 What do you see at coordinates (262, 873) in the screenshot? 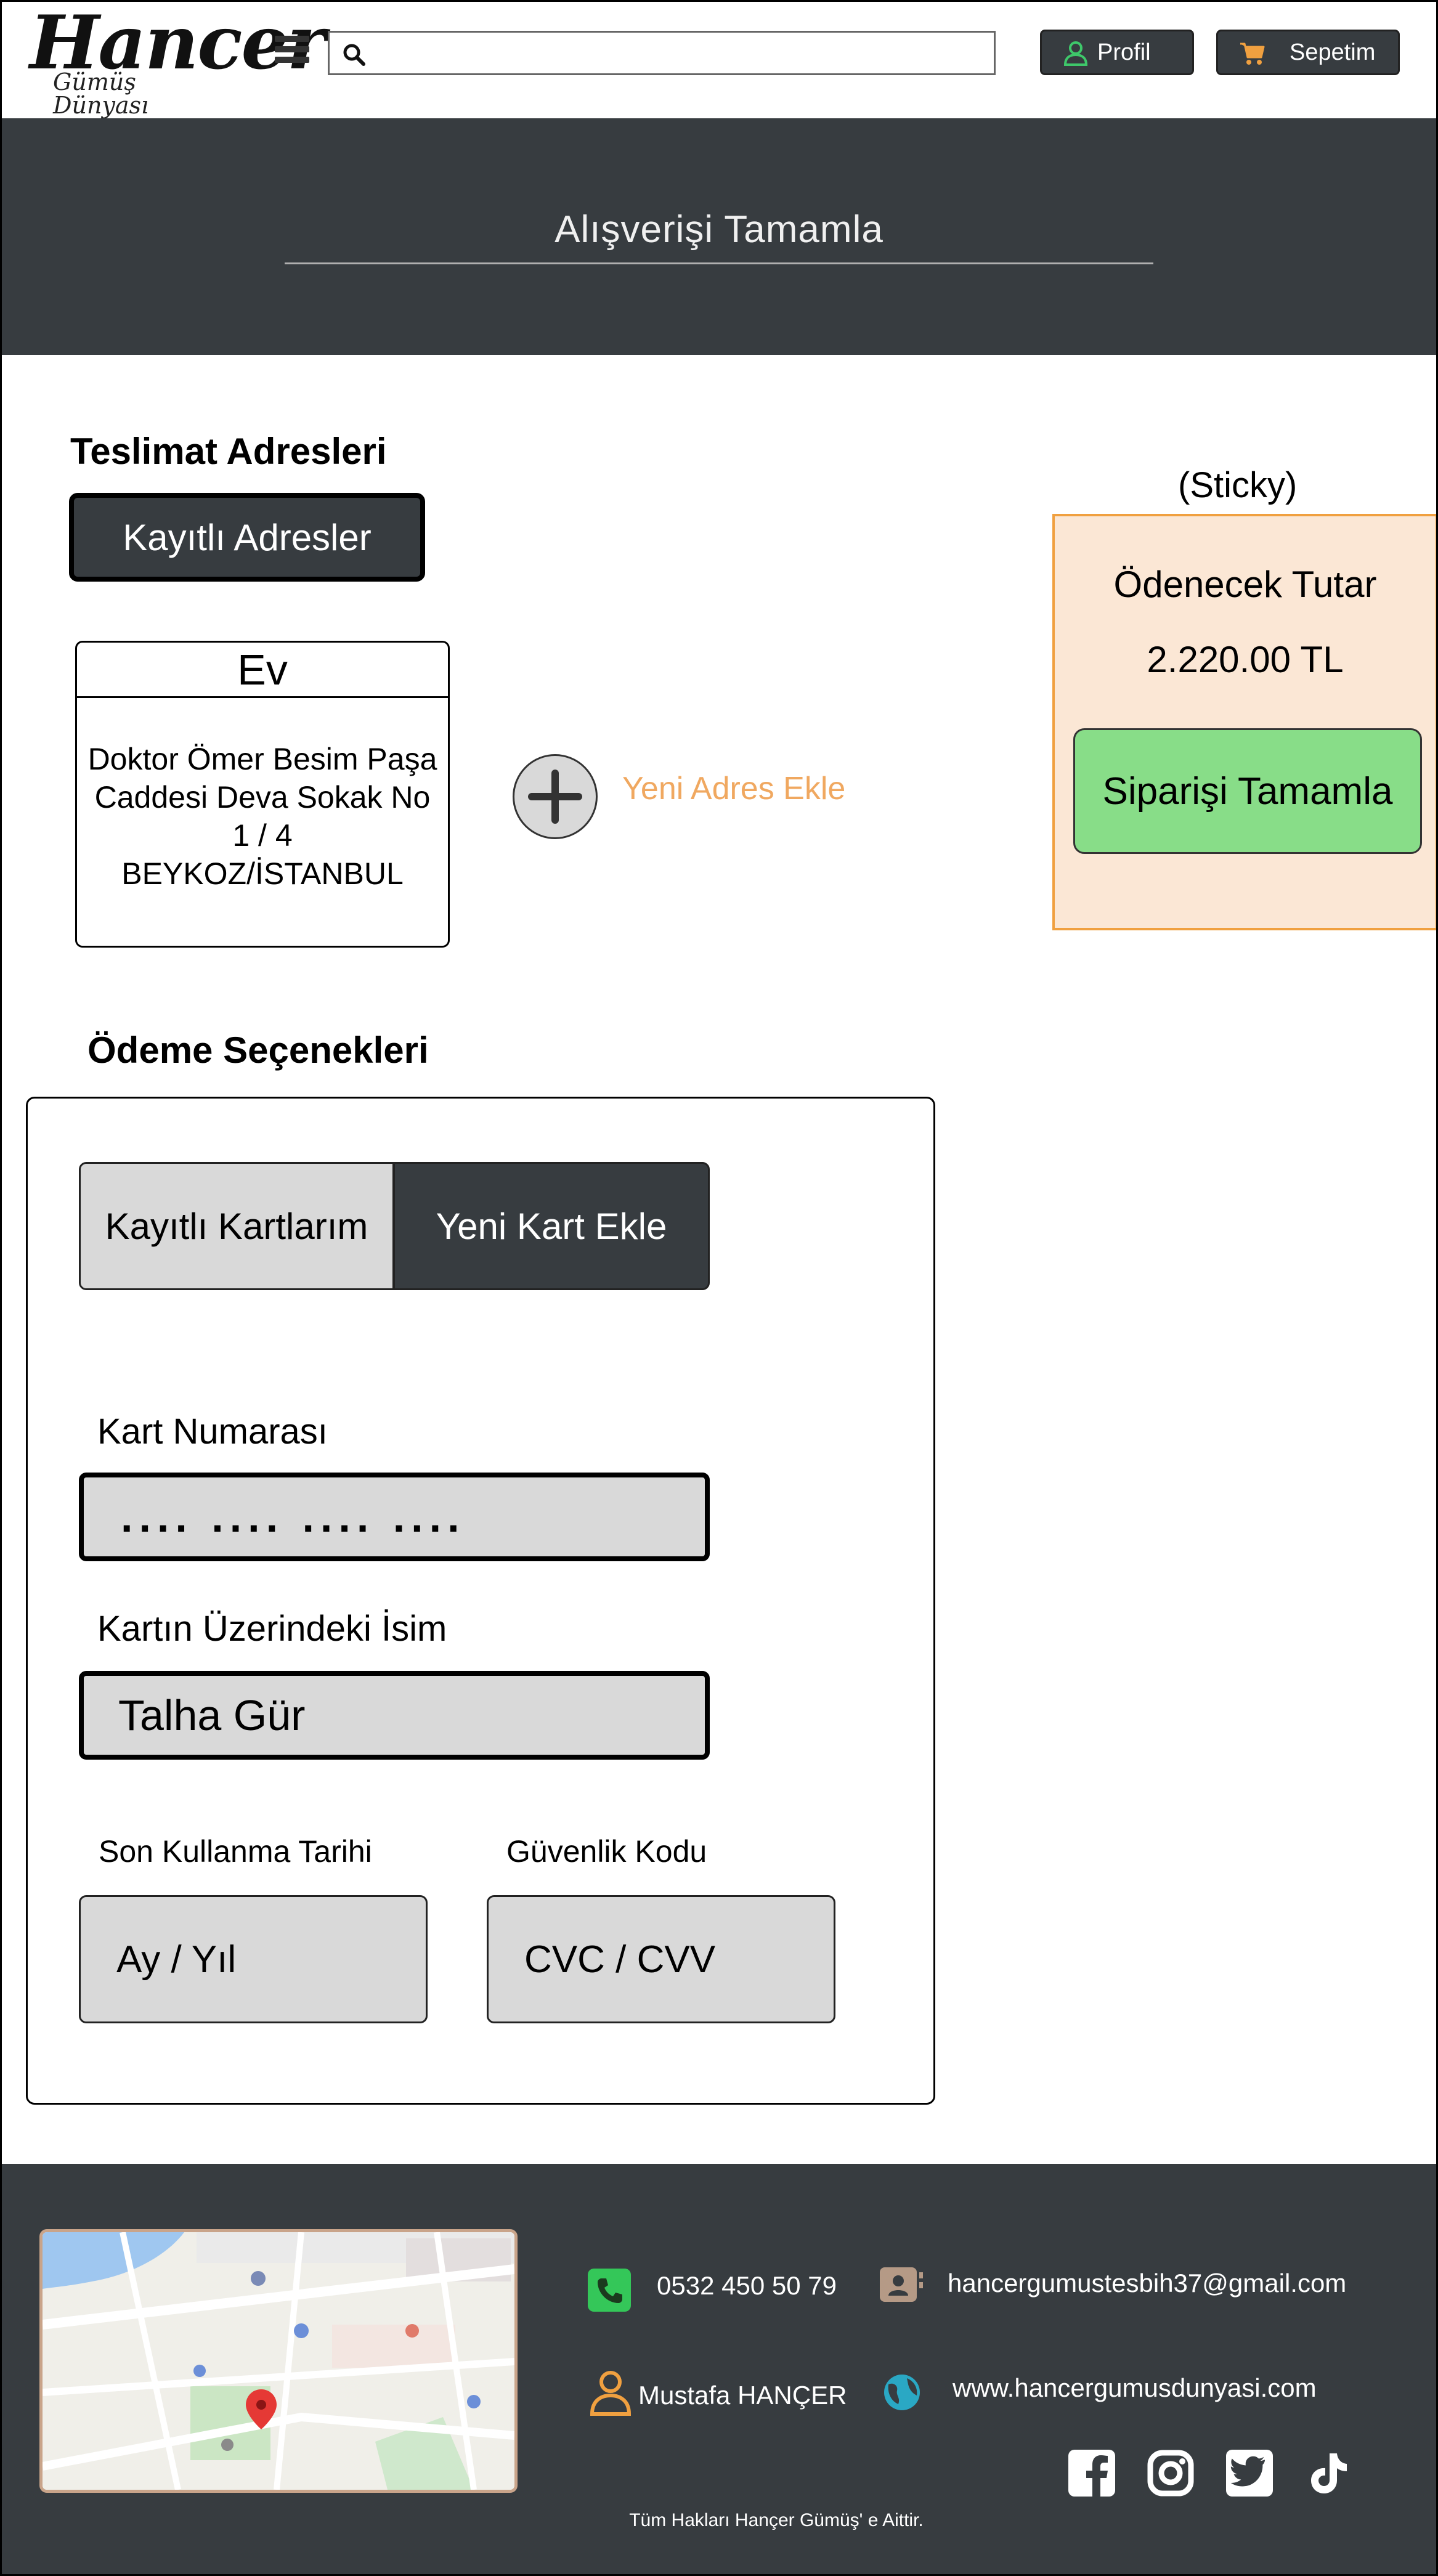
I see `address-line: BEYKOZ/İSTANBUL` at bounding box center [262, 873].